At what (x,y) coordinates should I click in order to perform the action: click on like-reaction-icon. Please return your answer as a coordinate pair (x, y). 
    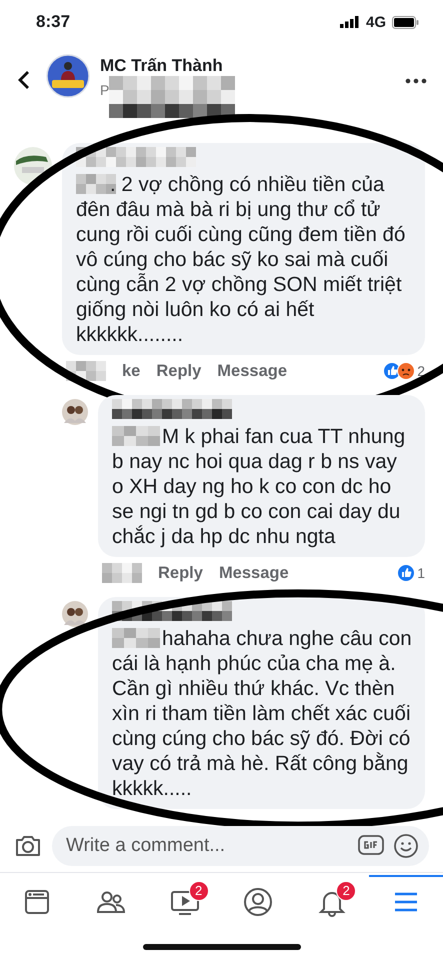
    Looking at the image, I should click on (406, 573).